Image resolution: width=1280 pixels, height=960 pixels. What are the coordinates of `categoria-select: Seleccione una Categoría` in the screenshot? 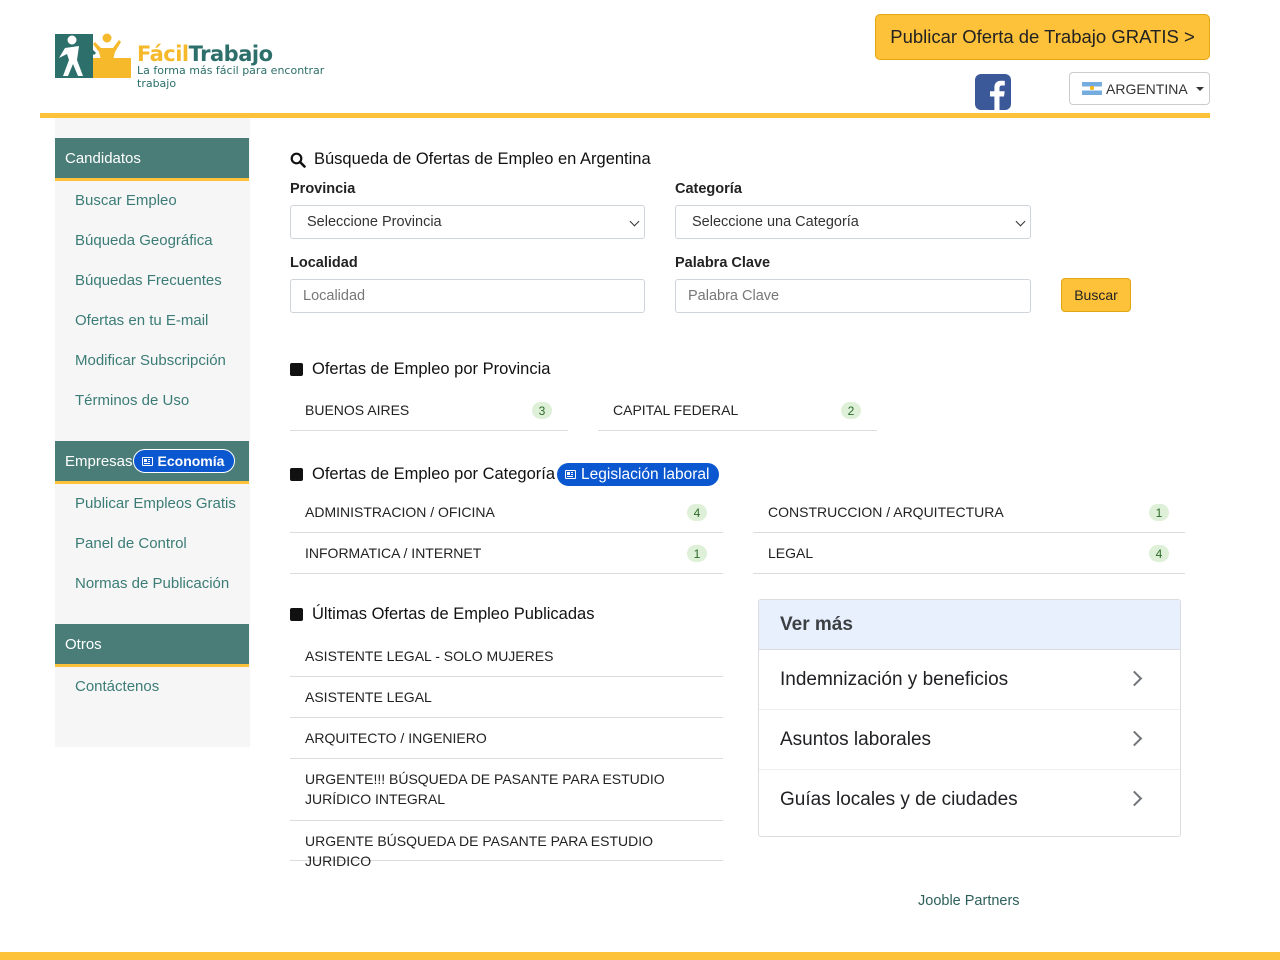 It's located at (853, 222).